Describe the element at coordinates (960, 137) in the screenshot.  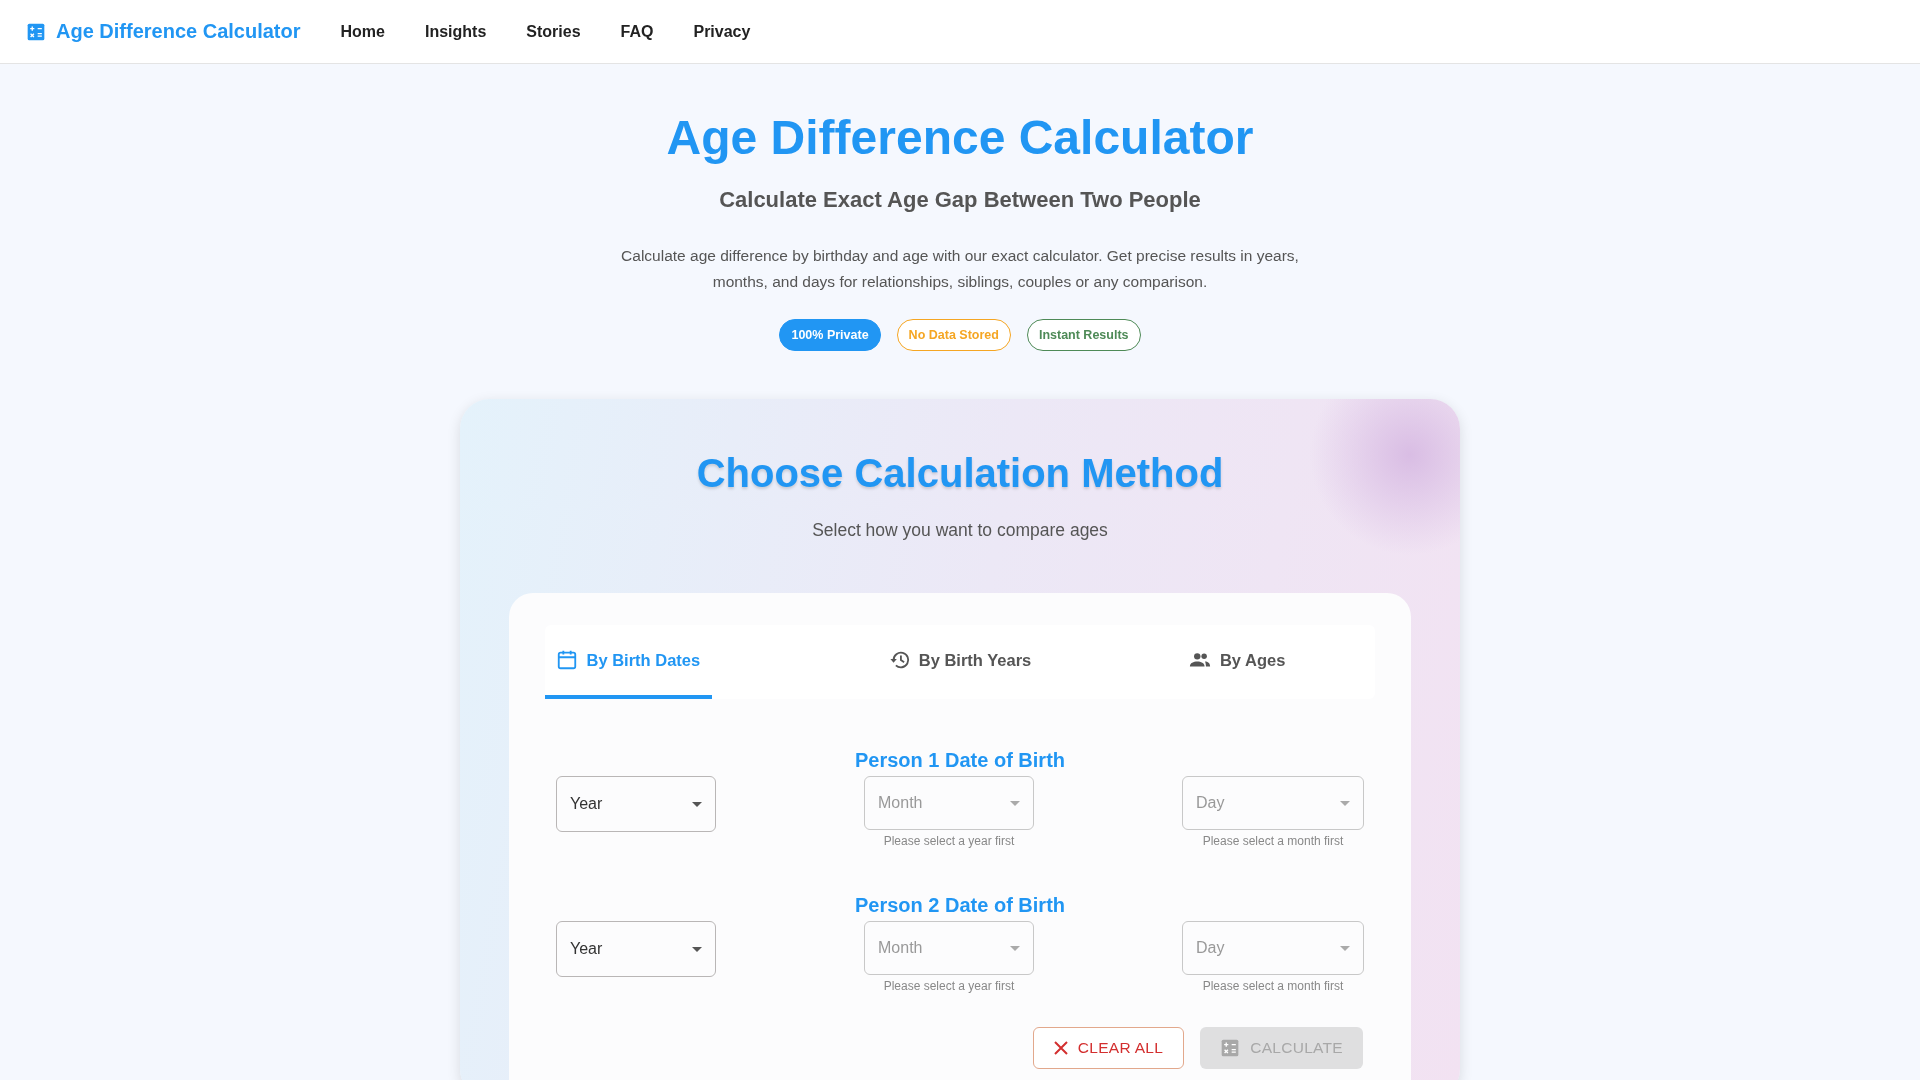
I see `page-title: Age Difference Calculator` at that location.